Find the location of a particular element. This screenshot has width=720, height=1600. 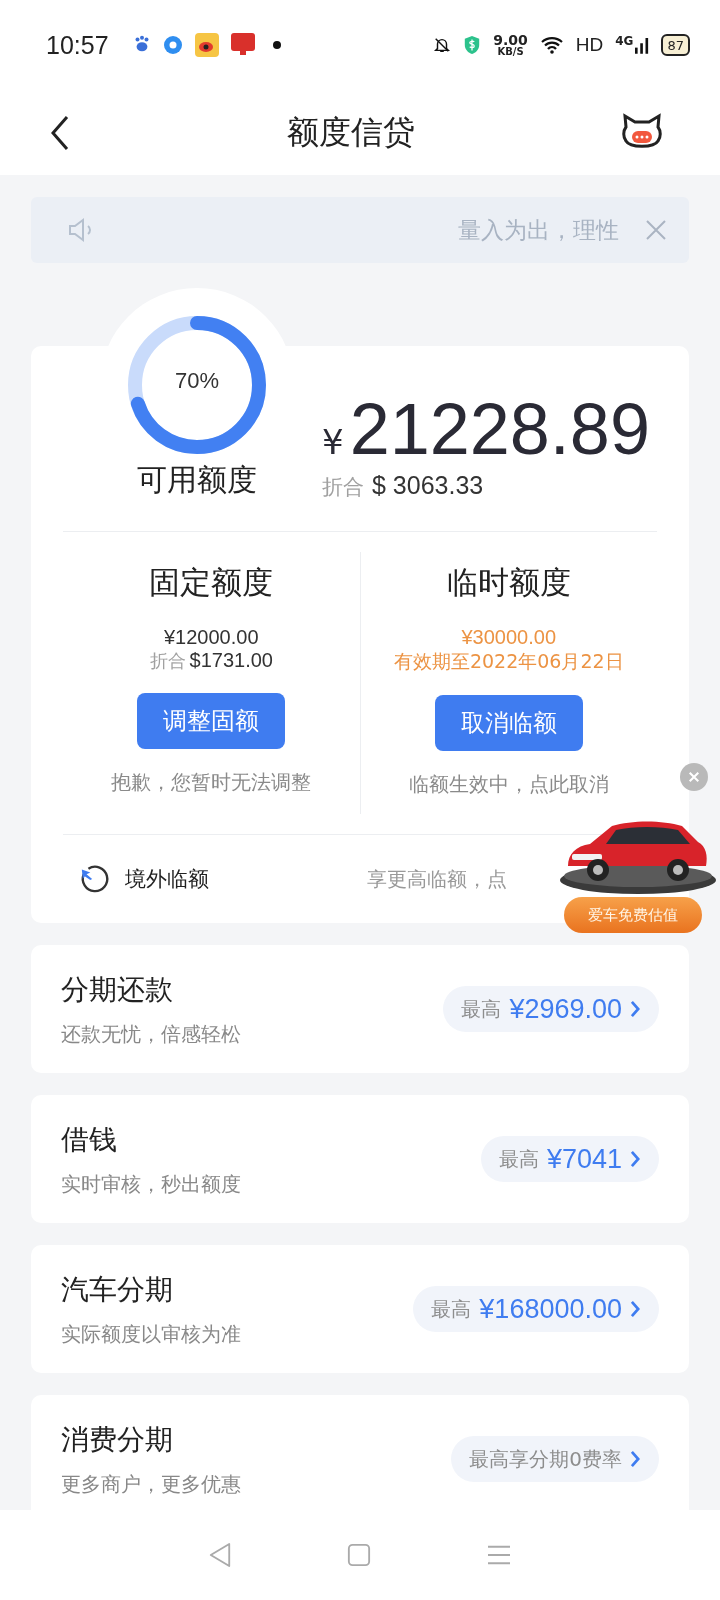

limit-note: 临额生效中，点此取消 is located at coordinates (508, 784).